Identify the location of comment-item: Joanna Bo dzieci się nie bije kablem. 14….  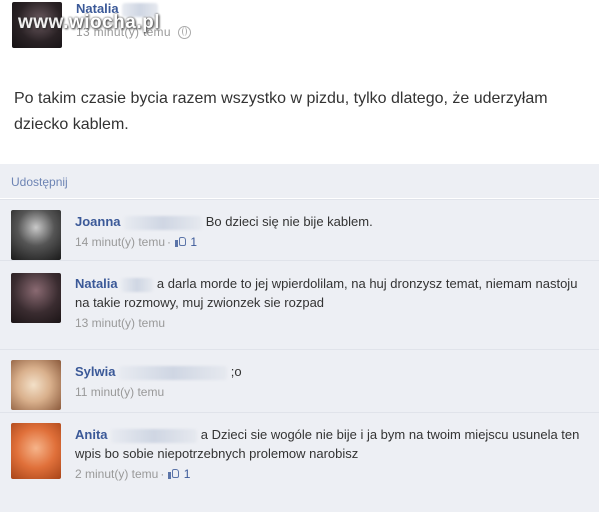
(299, 229).